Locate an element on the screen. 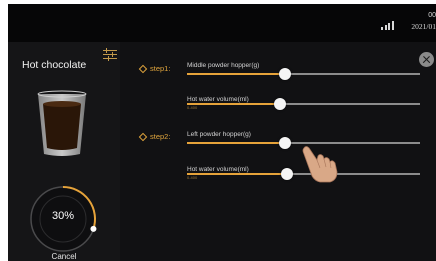 The image size is (436, 261). sliders-icon is located at coordinates (110, 55).